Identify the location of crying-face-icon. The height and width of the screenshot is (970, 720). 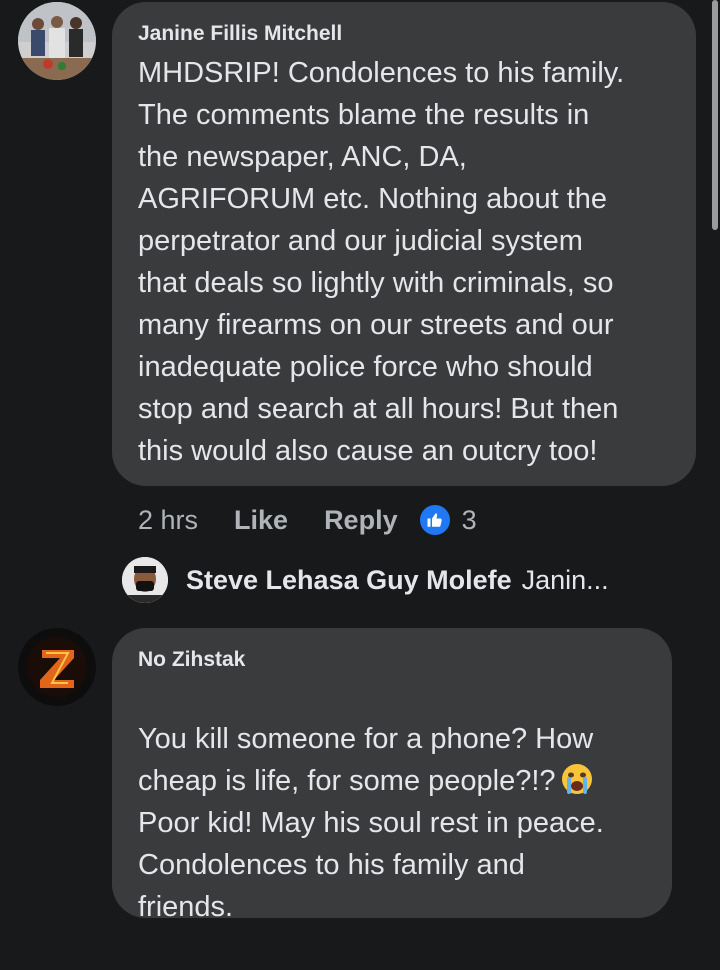
(577, 779).